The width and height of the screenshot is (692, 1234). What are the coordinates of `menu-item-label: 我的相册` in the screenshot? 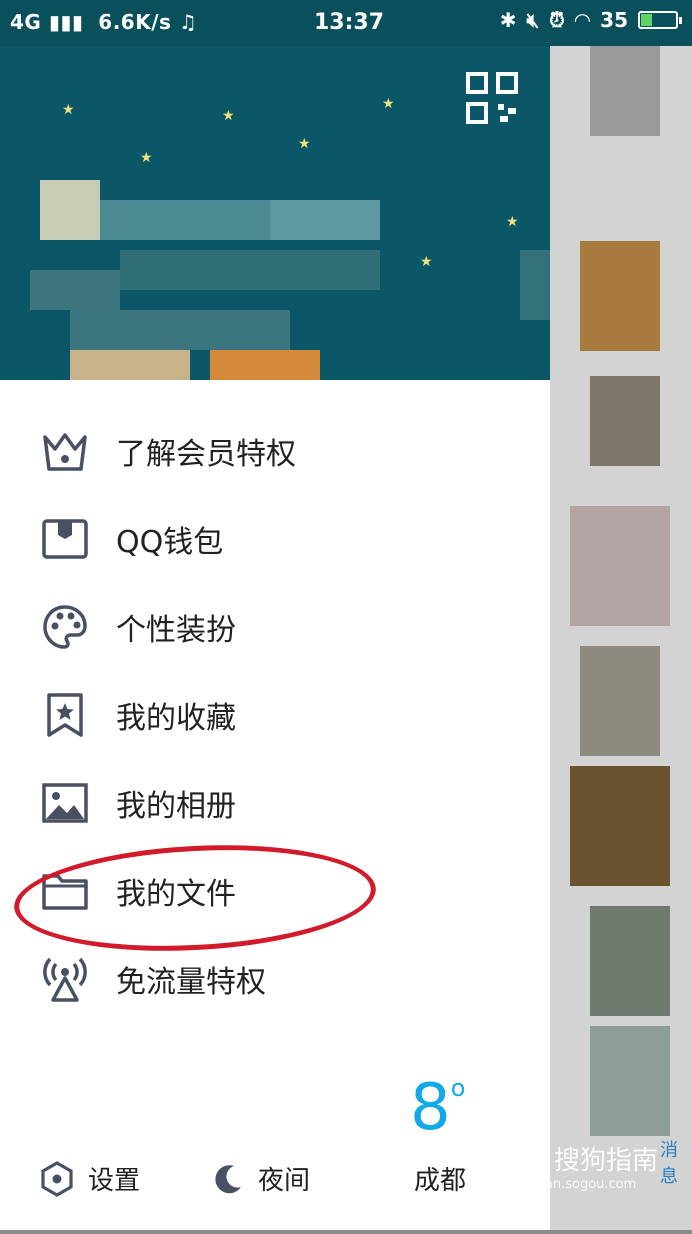 It's located at (176, 806).